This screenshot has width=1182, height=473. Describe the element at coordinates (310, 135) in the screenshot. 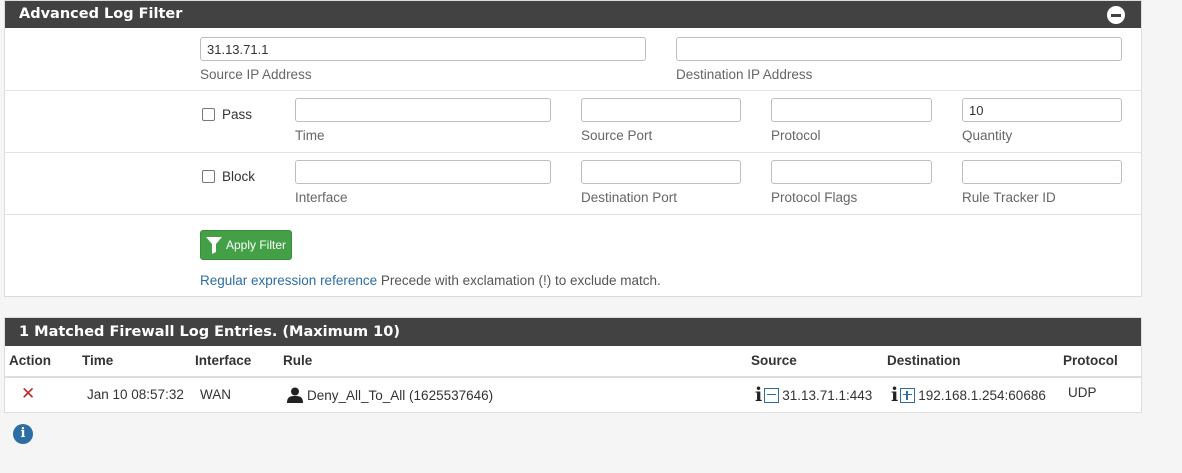

I see `time-label: Time` at that location.